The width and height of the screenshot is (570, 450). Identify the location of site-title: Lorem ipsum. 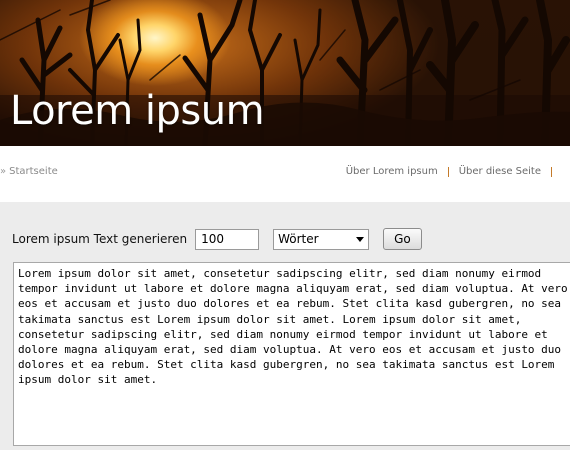
(137, 111).